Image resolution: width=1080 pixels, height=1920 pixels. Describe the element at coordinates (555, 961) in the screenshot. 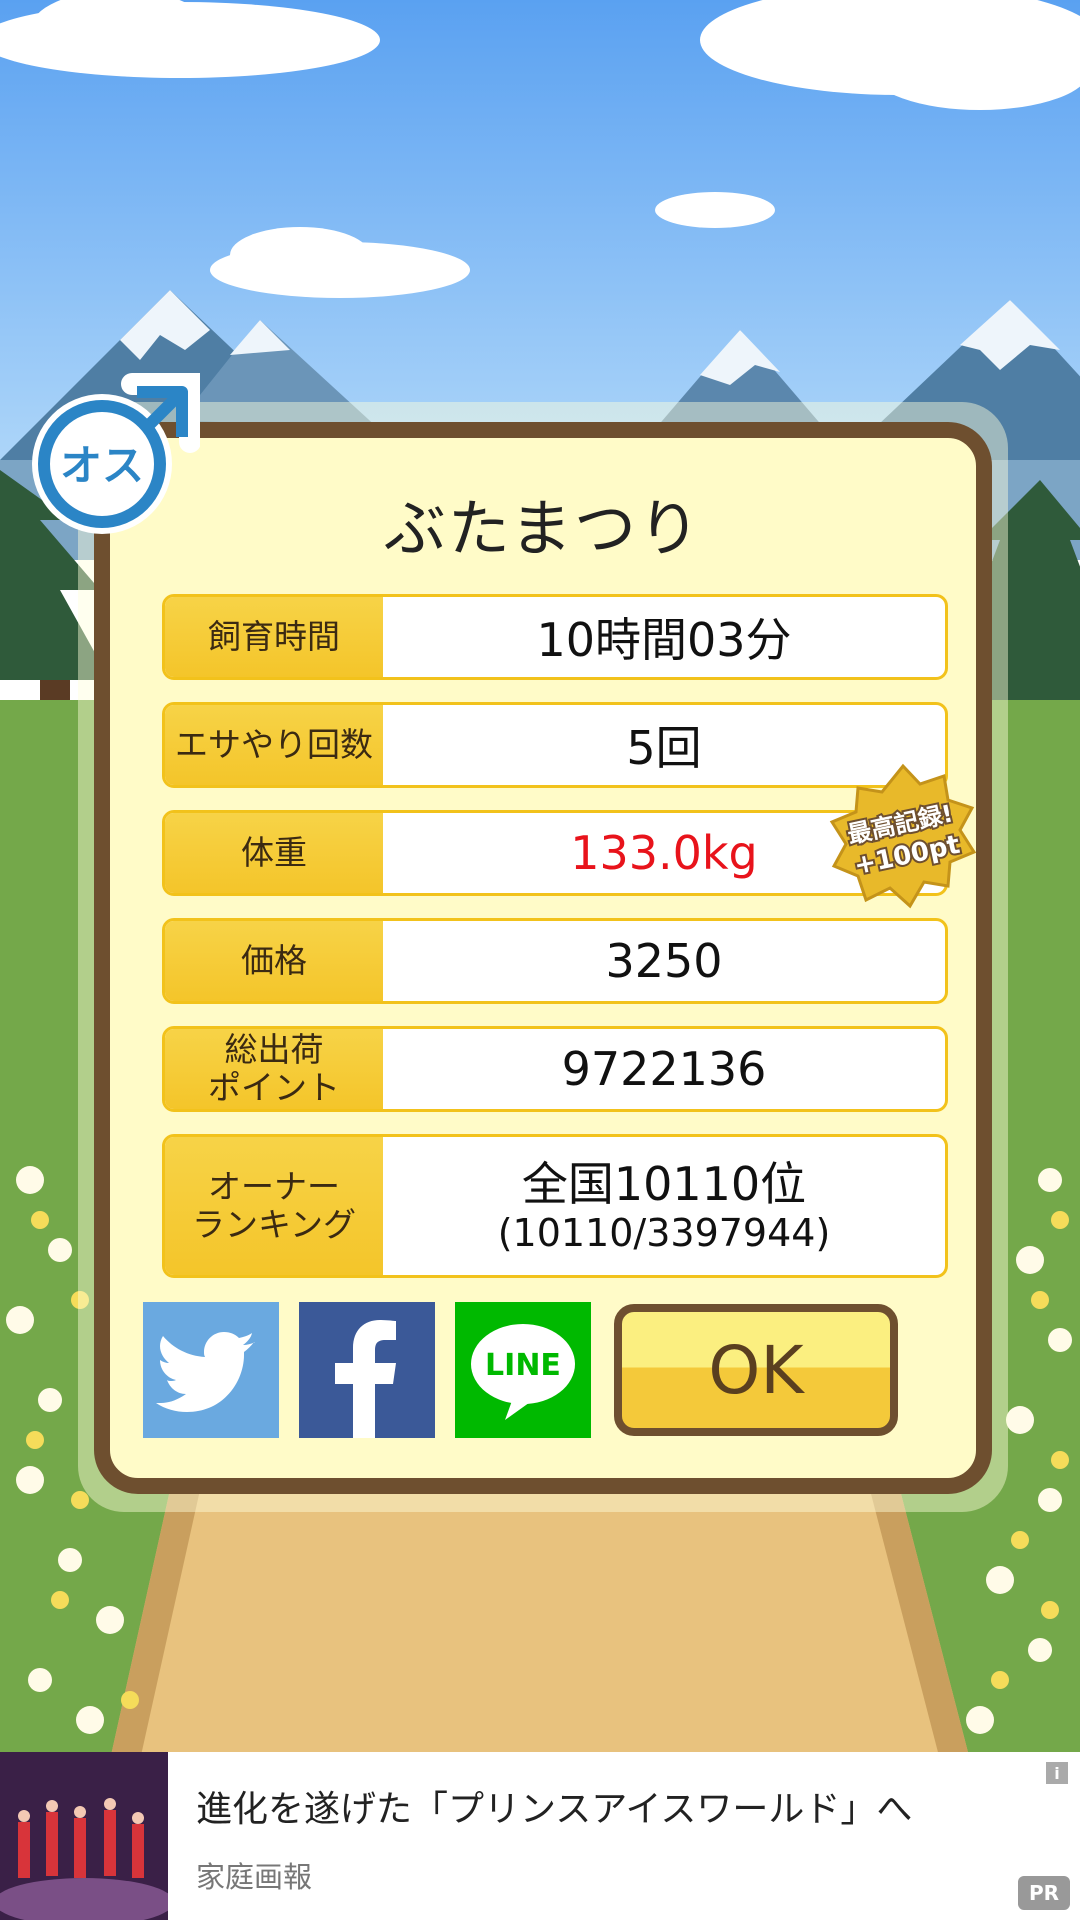

I see `stat-row-price: 価格 3250` at that location.